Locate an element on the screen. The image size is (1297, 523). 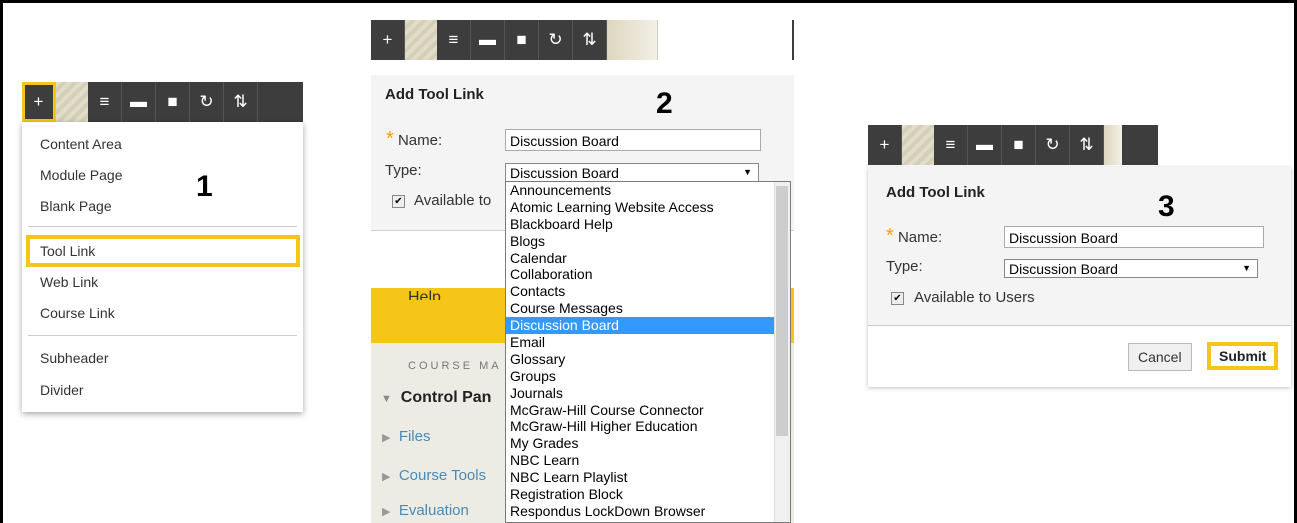
type-option: McGraw-Hill Course Connector is located at coordinates (648, 410).